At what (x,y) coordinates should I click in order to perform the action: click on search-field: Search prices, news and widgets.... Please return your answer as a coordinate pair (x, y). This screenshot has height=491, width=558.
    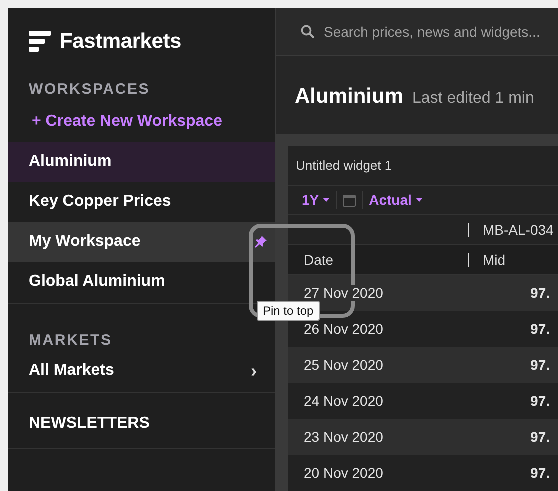
    Looking at the image, I should click on (417, 32).